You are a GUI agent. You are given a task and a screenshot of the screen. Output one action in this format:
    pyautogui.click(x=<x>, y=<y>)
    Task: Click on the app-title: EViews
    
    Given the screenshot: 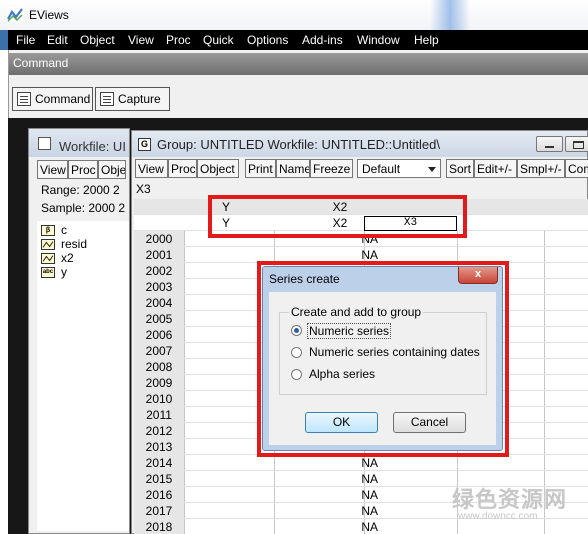 What is the action you would take?
    pyautogui.click(x=49, y=15)
    